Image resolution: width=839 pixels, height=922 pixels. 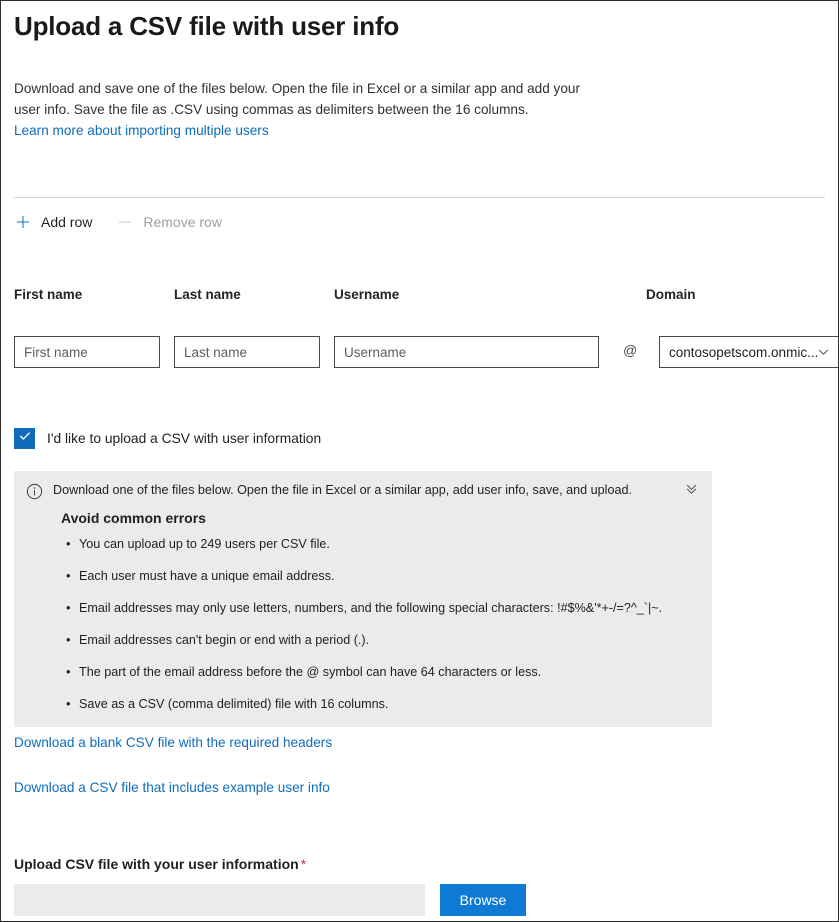 I want to click on remove-row-label: Remove row, so click(x=182, y=222).